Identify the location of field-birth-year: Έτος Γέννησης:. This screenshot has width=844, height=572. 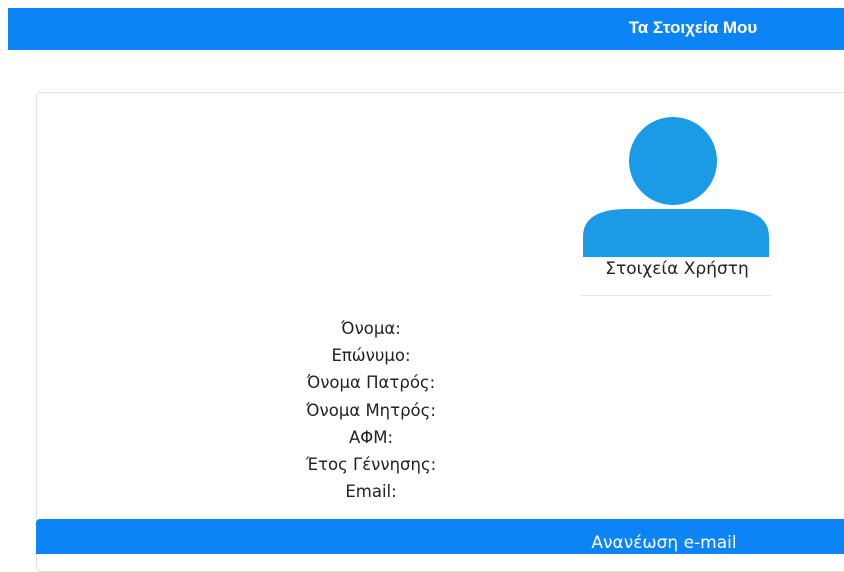
(371, 464).